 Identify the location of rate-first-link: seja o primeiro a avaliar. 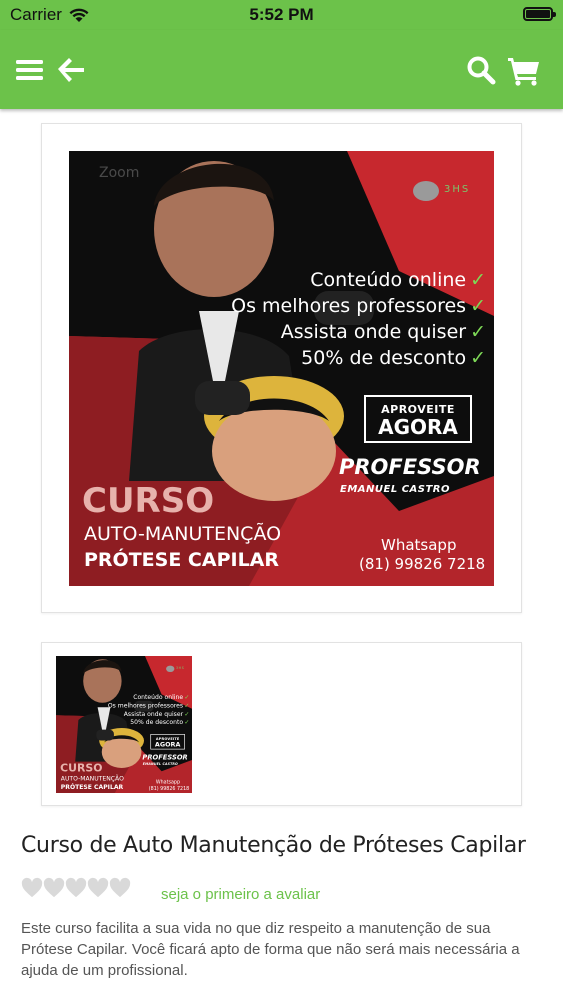
(240, 894).